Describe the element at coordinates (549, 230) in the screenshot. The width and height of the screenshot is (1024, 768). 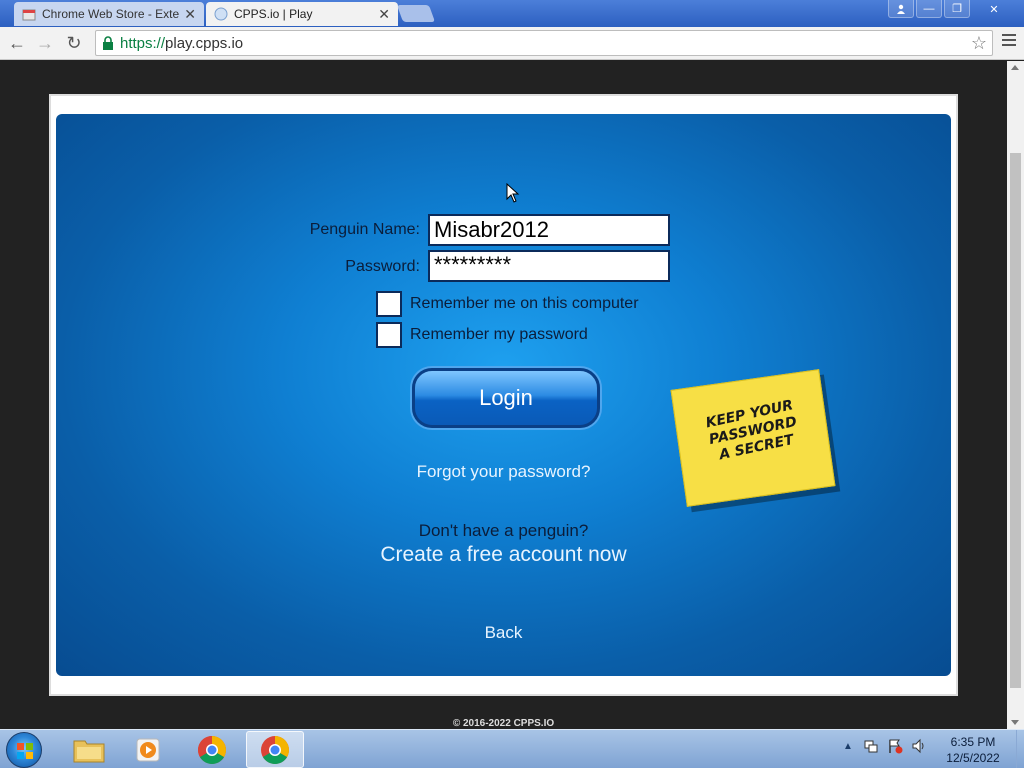
I see `penguin-name-input: Misabr2012` at that location.